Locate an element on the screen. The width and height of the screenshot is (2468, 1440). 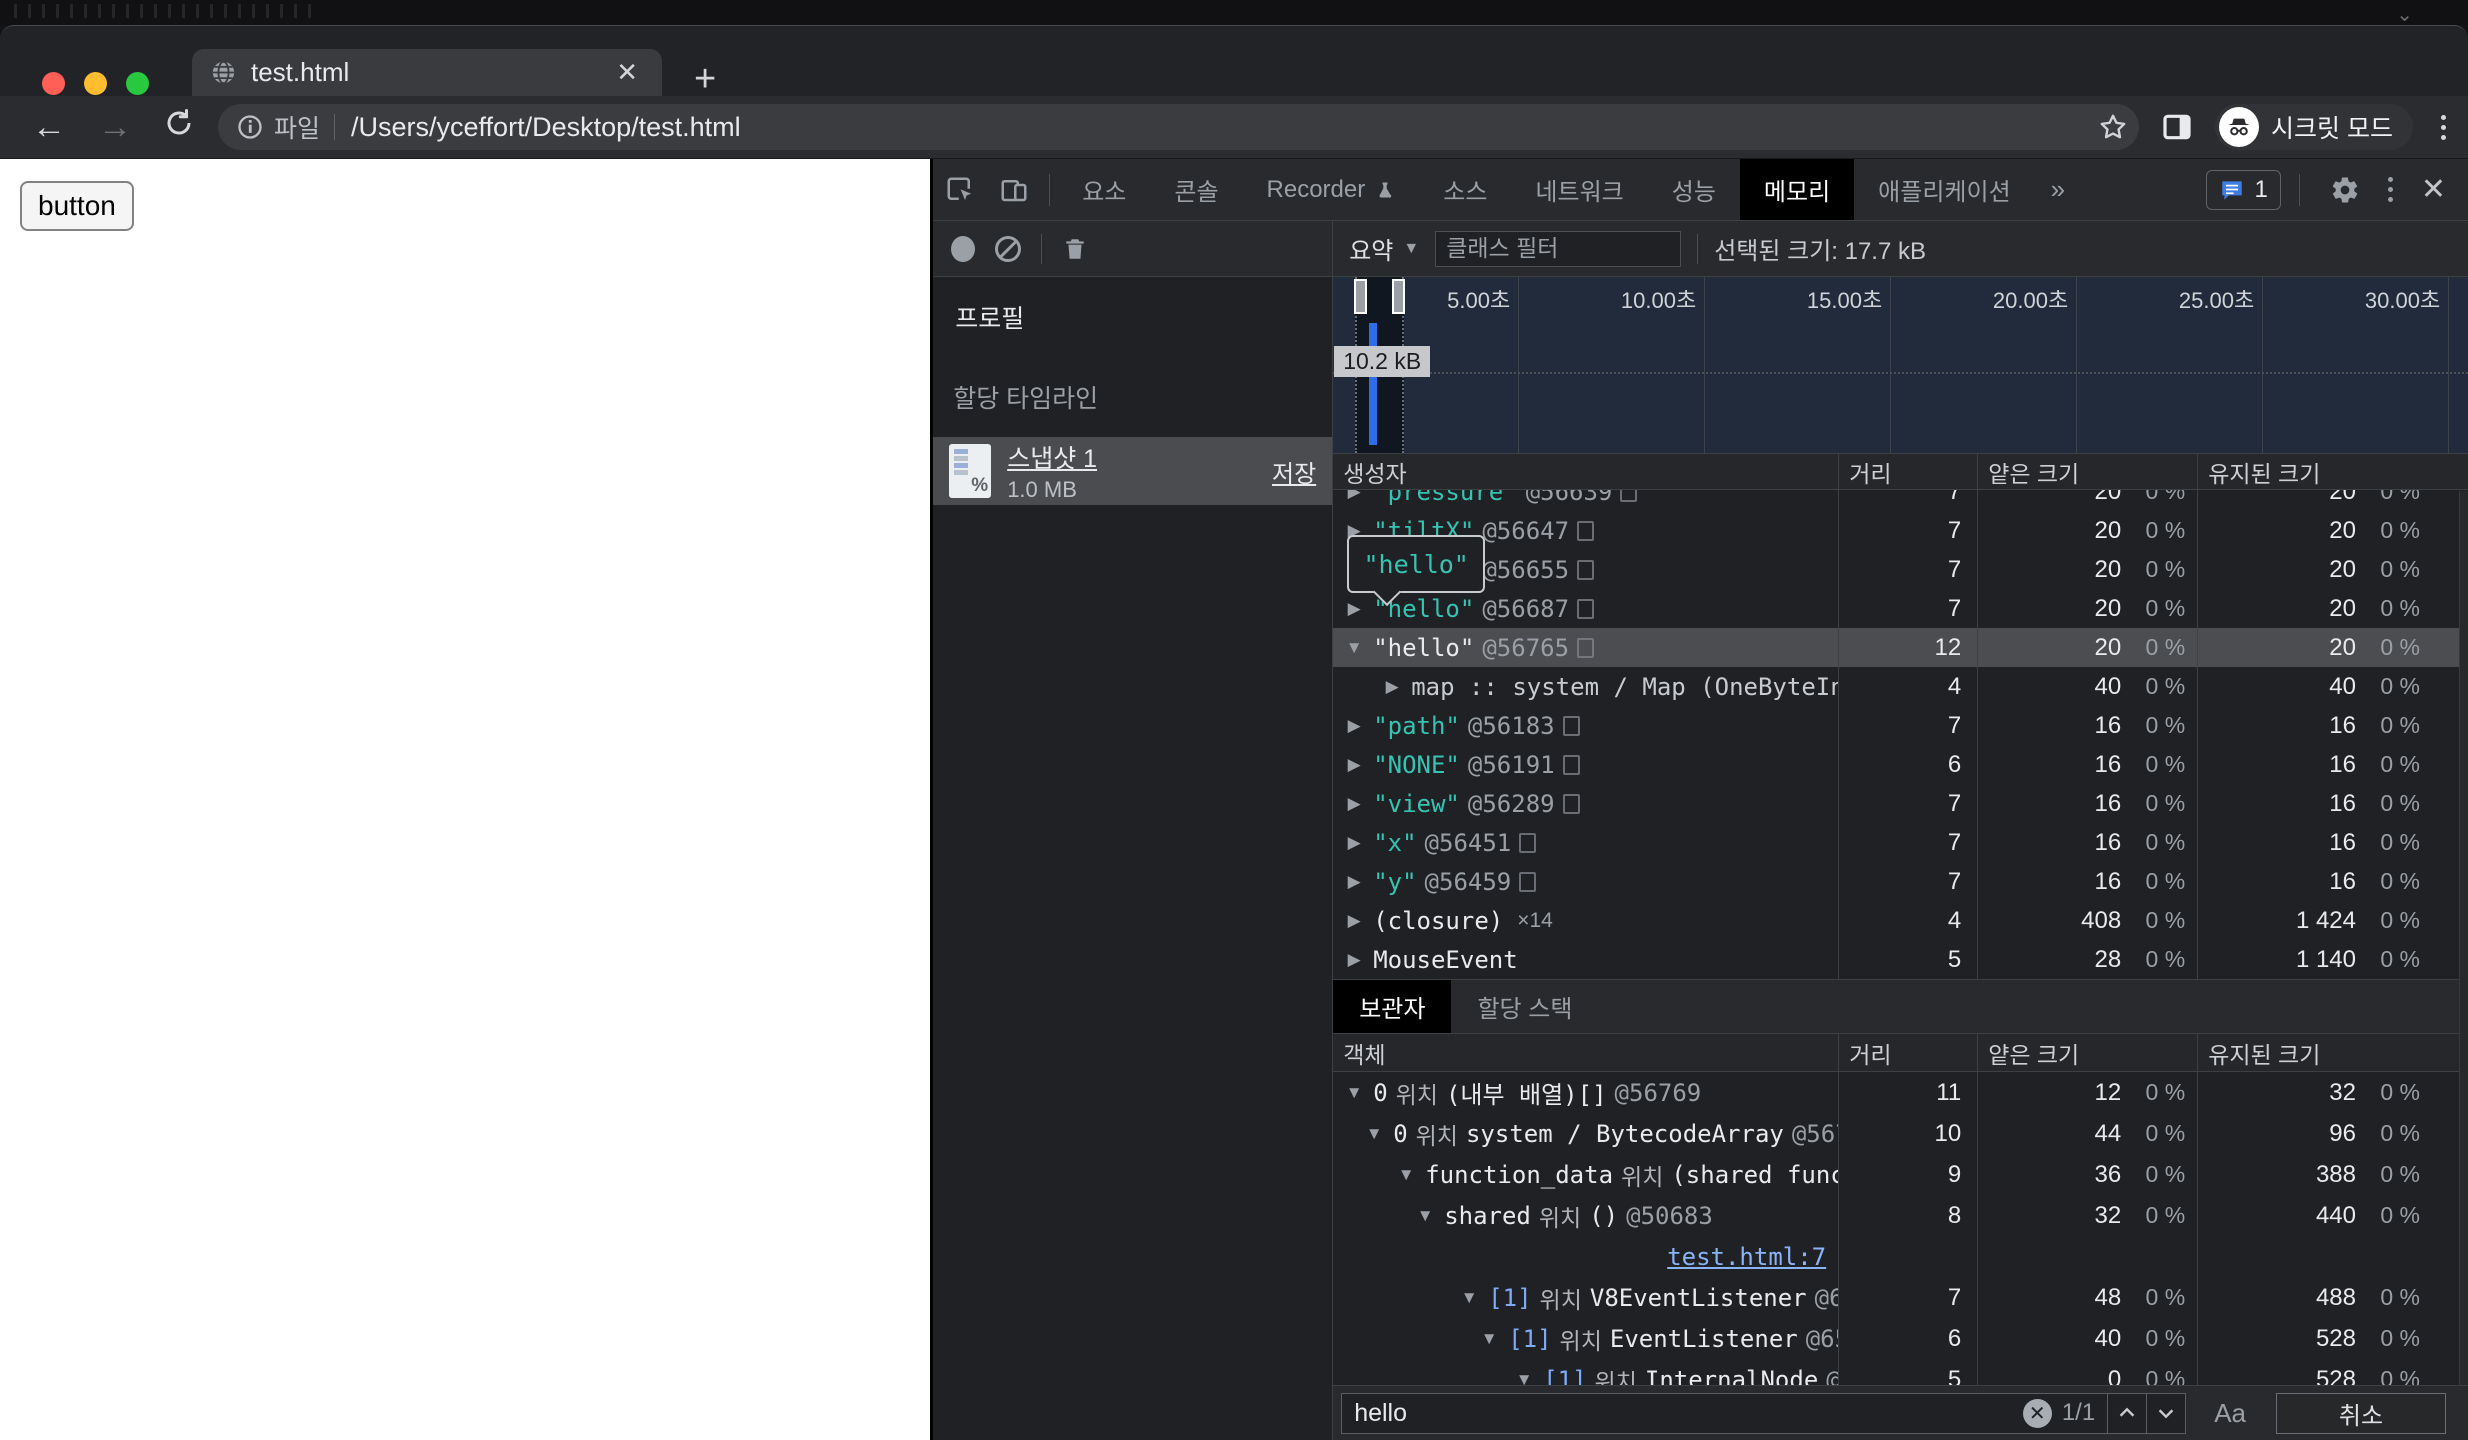
allocation-timeline-category: 할당 타임라인 is located at coordinates (1132, 397).